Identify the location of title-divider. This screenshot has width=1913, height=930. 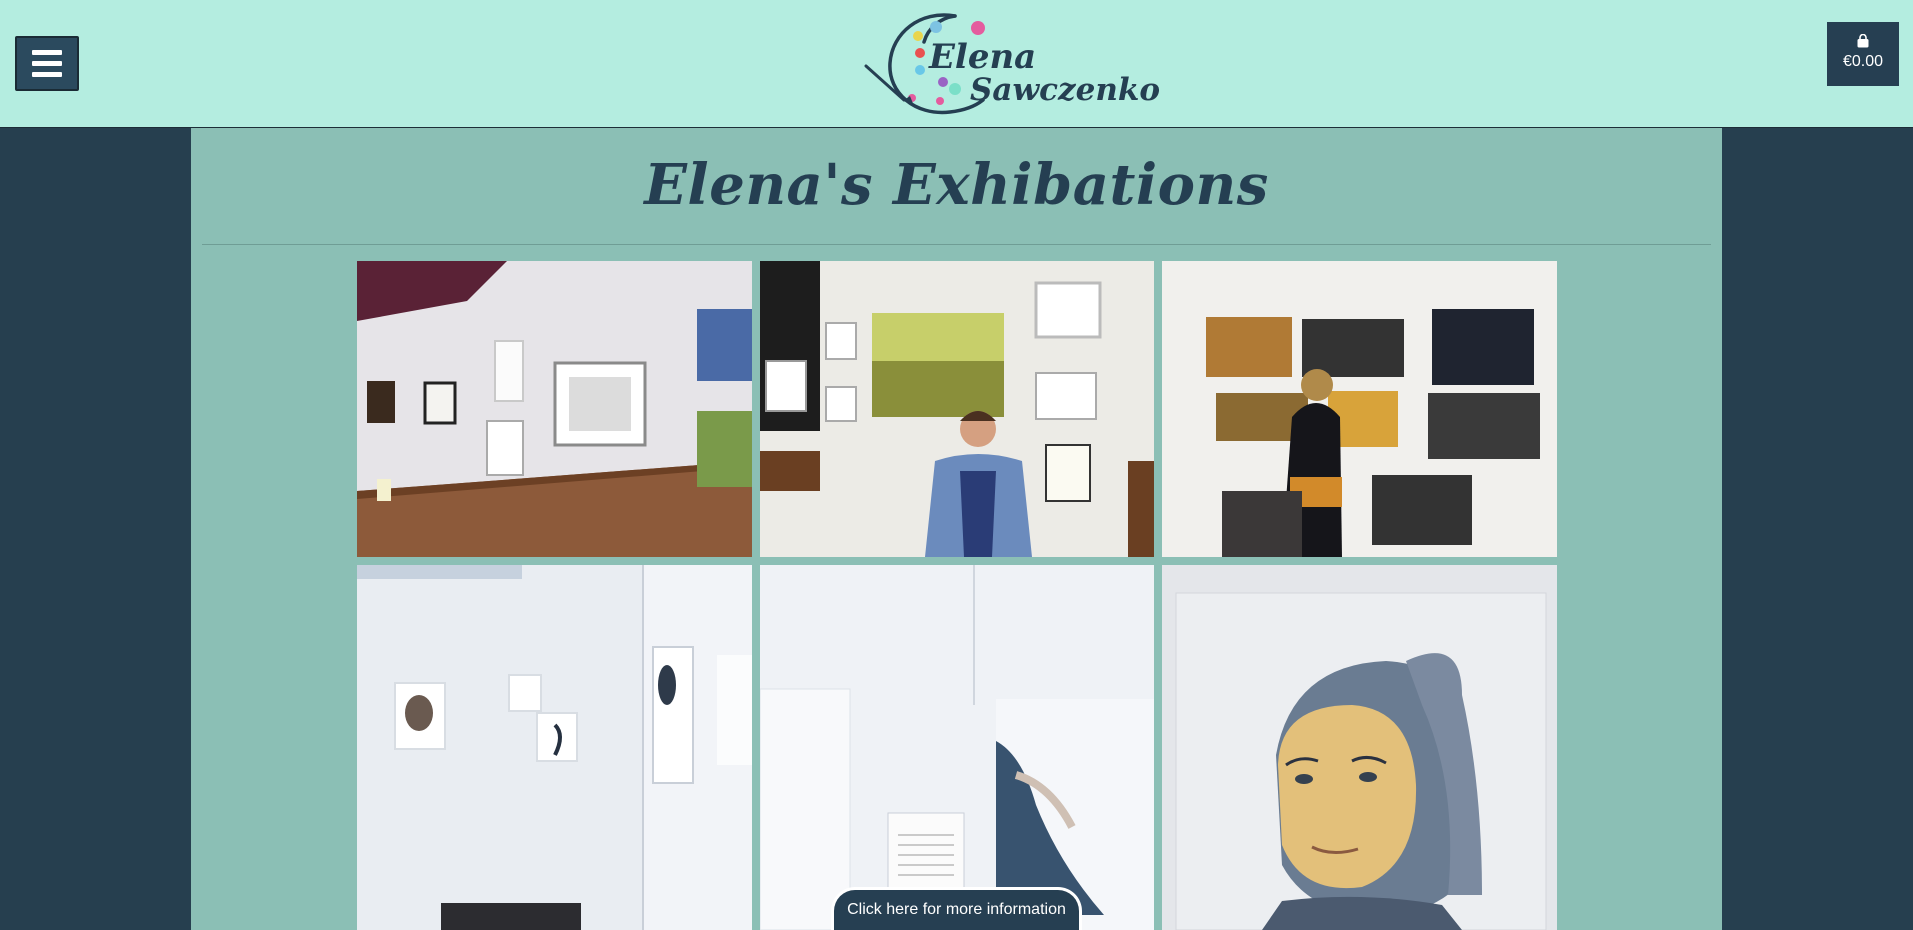
(956, 244).